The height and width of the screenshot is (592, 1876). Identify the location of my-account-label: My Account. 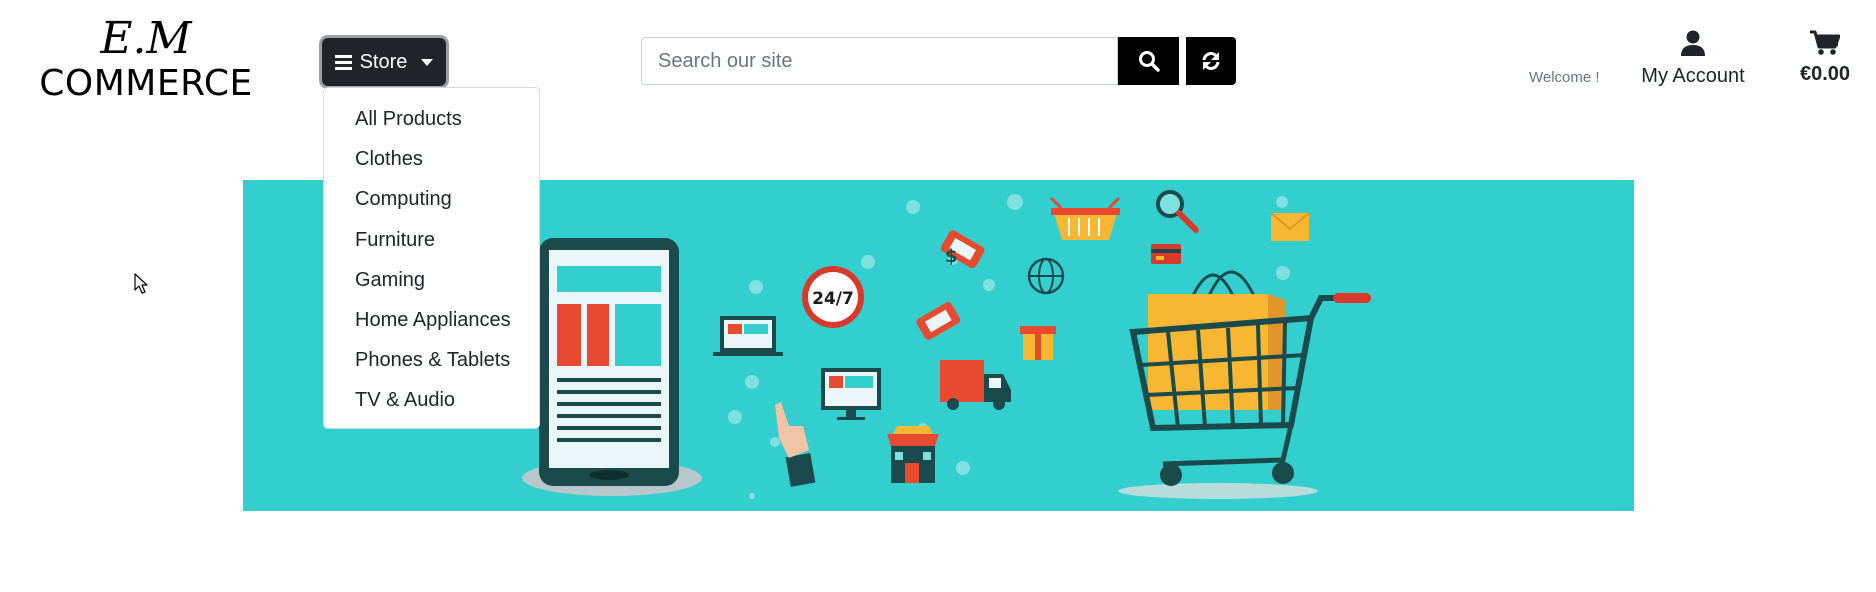
(1693, 76).